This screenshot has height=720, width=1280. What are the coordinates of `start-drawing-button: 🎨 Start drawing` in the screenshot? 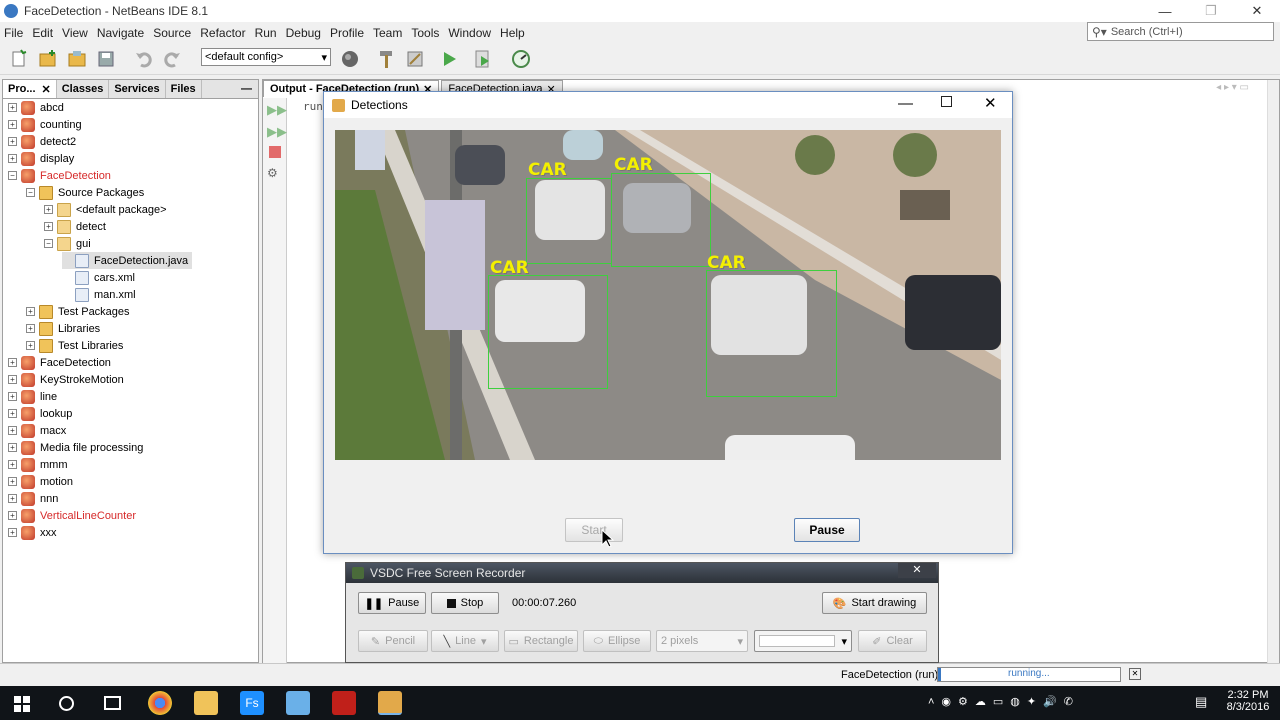 It's located at (874, 603).